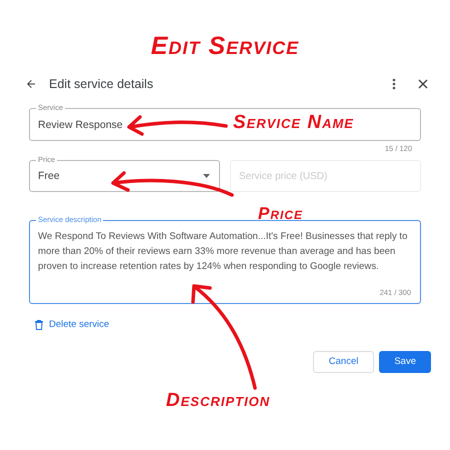 The height and width of the screenshot is (450, 450). Describe the element at coordinates (31, 84) in the screenshot. I see `back-arrow-icon` at that location.